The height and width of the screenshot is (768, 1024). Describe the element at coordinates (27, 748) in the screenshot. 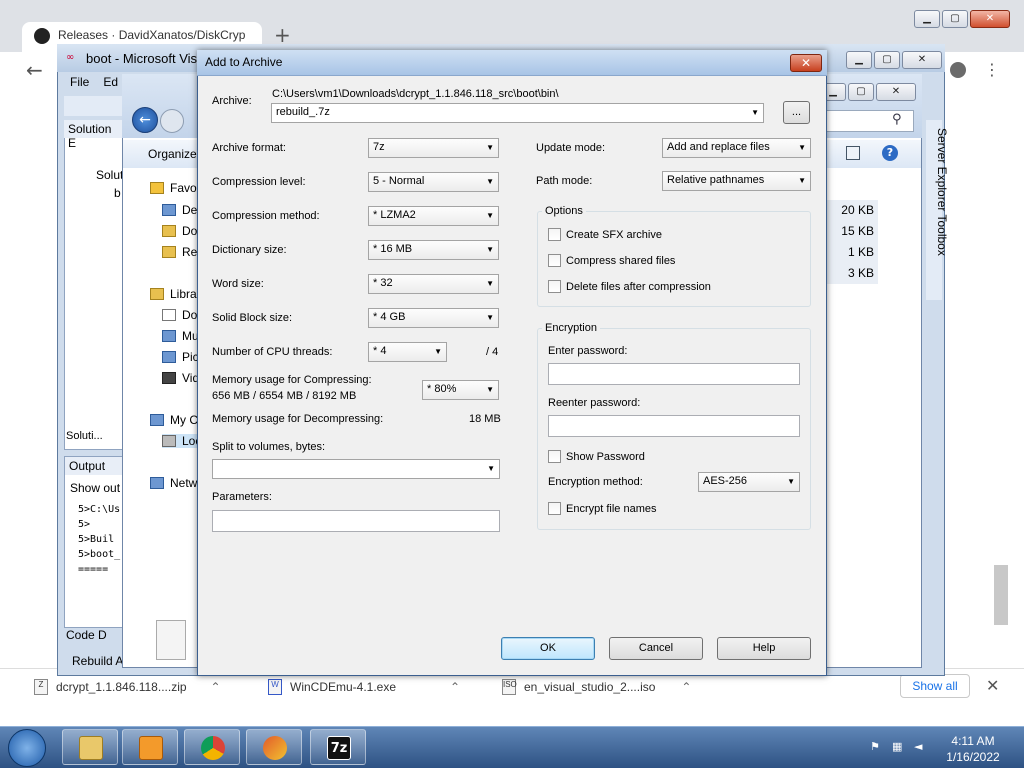

I see `start-button` at that location.